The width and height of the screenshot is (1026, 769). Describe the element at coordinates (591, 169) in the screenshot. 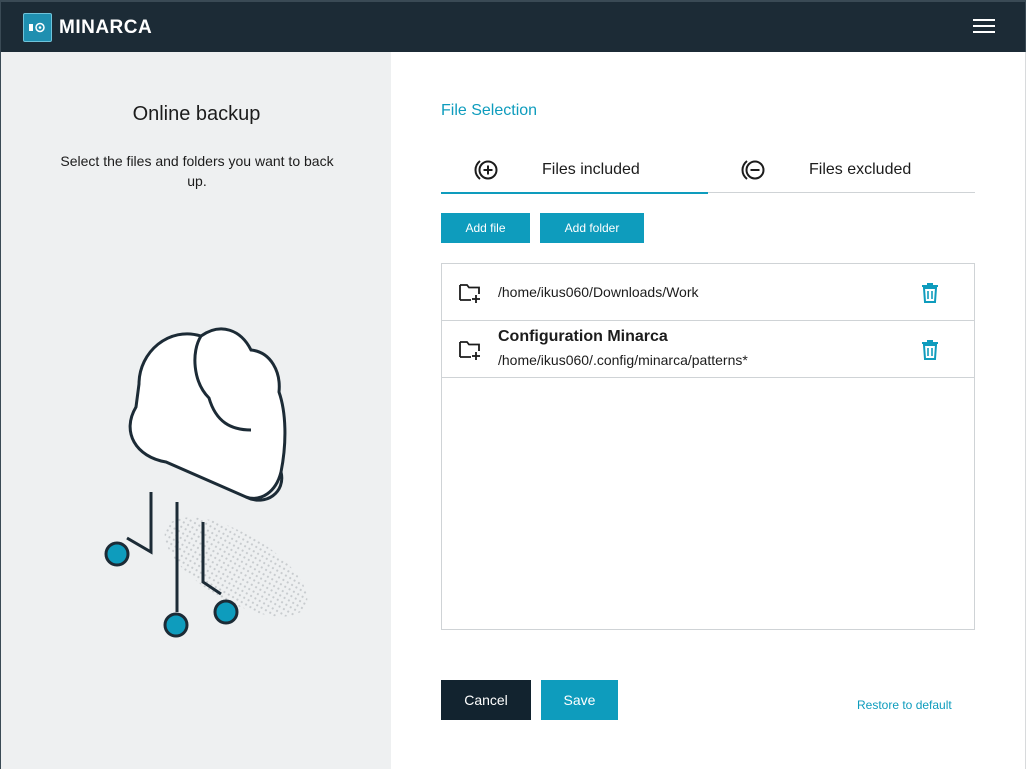

I see `tab-label: Files included` at that location.